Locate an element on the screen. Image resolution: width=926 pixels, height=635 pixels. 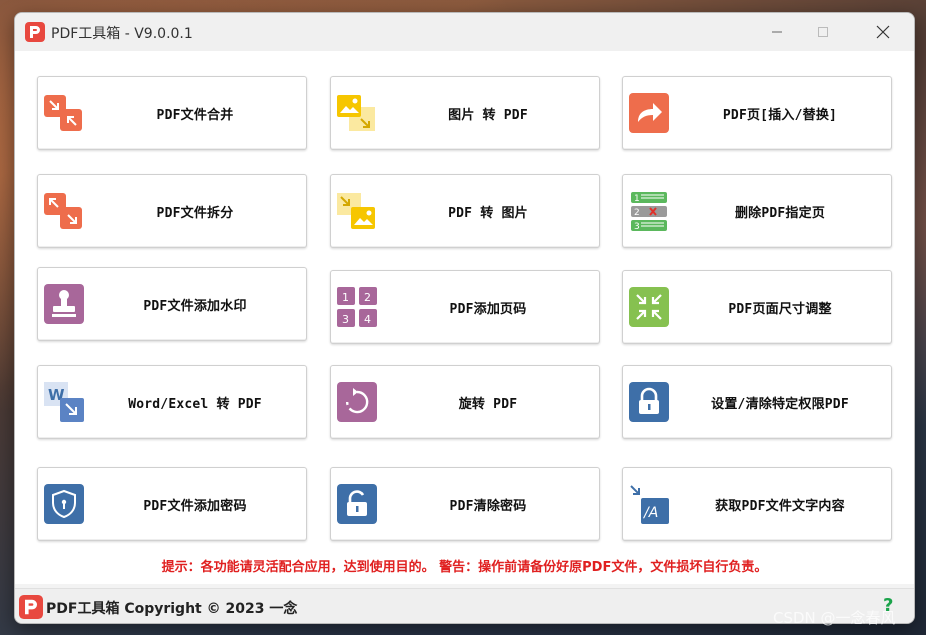
tool-label: PDF文件合并 is located at coordinates (195, 115).